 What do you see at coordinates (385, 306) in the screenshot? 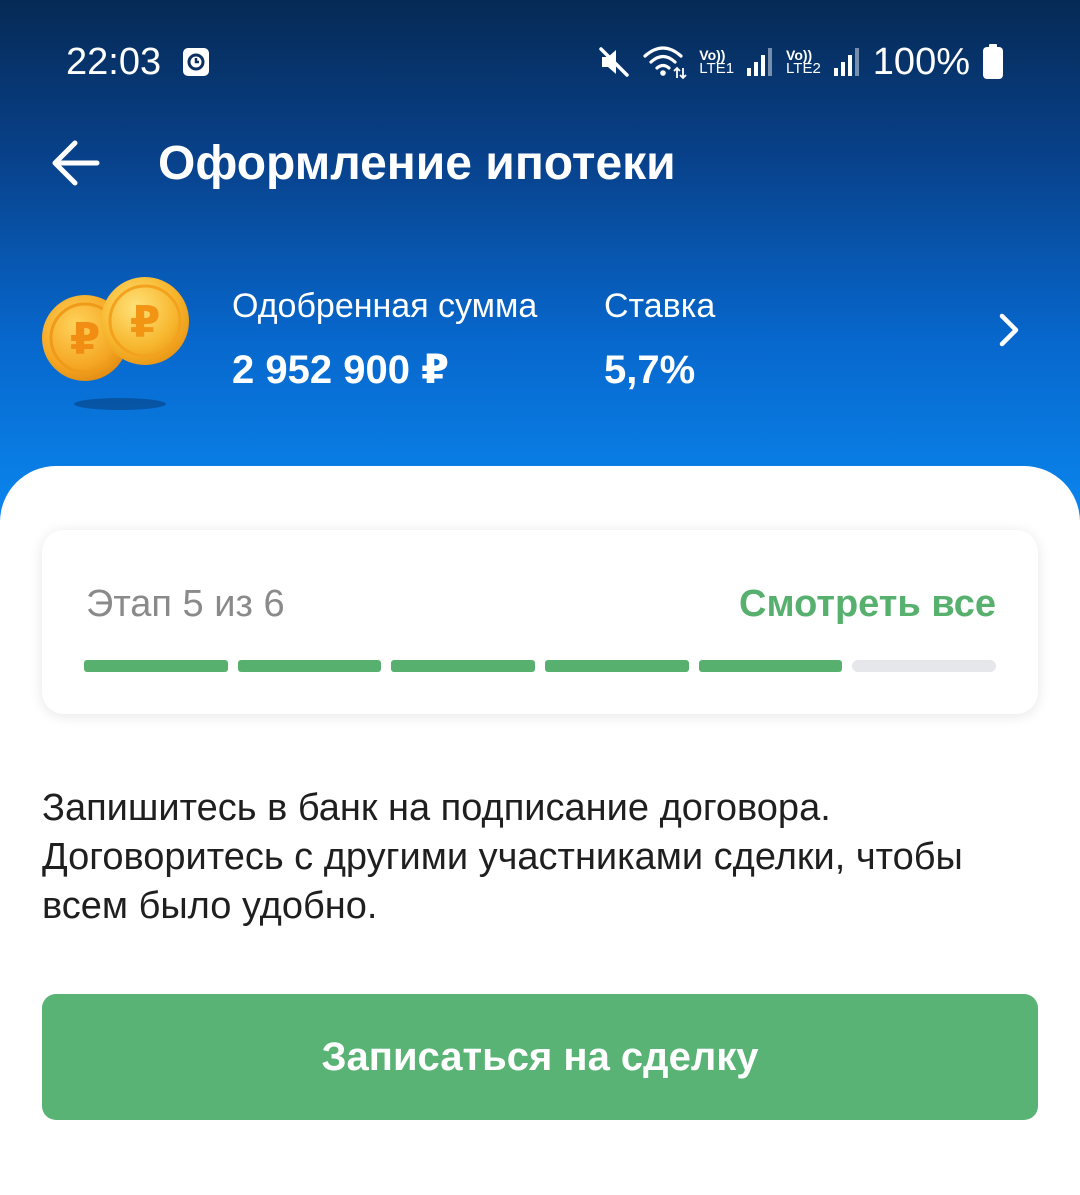
I see `approved-amount-label: Одобренная сумма` at bounding box center [385, 306].